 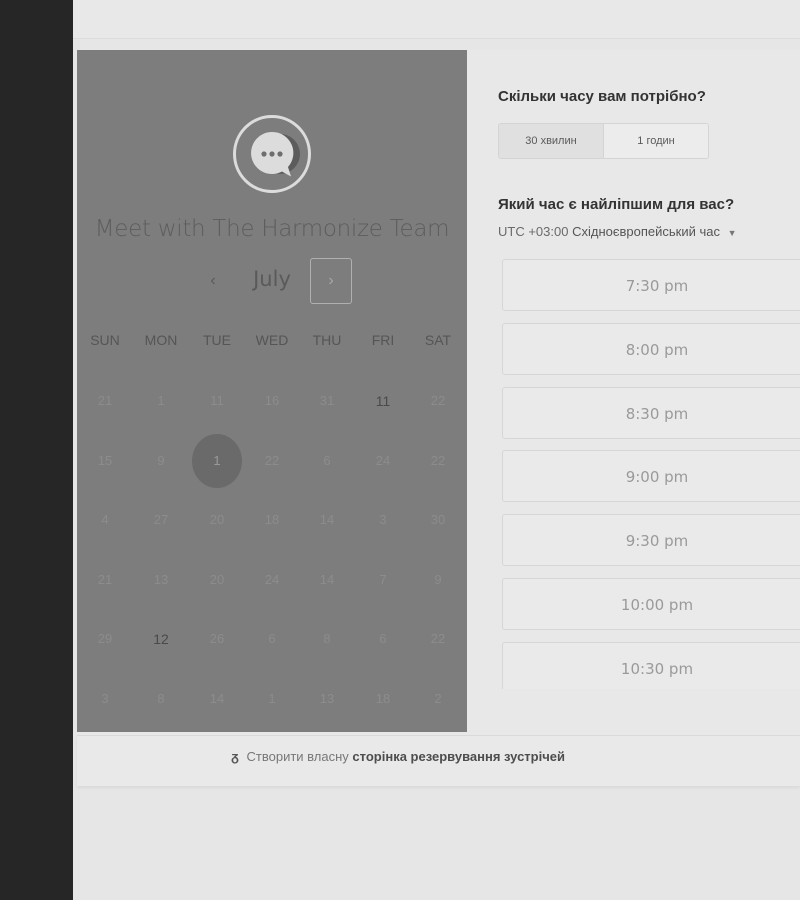 What do you see at coordinates (297, 756) in the screenshot?
I see `footer-prefix: Створити власну` at bounding box center [297, 756].